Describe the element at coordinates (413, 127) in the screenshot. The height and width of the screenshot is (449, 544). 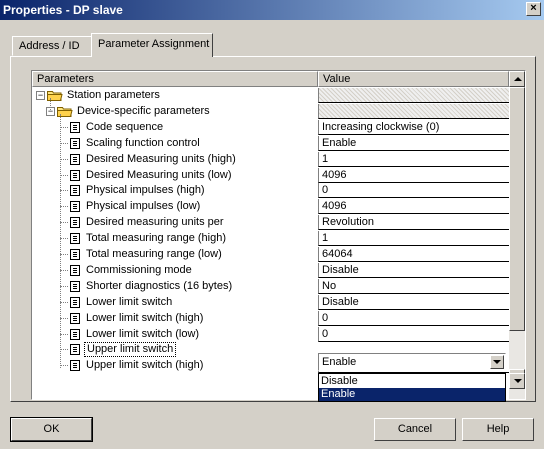
I see `parameter-value: Increasing clockwise (0)` at that location.